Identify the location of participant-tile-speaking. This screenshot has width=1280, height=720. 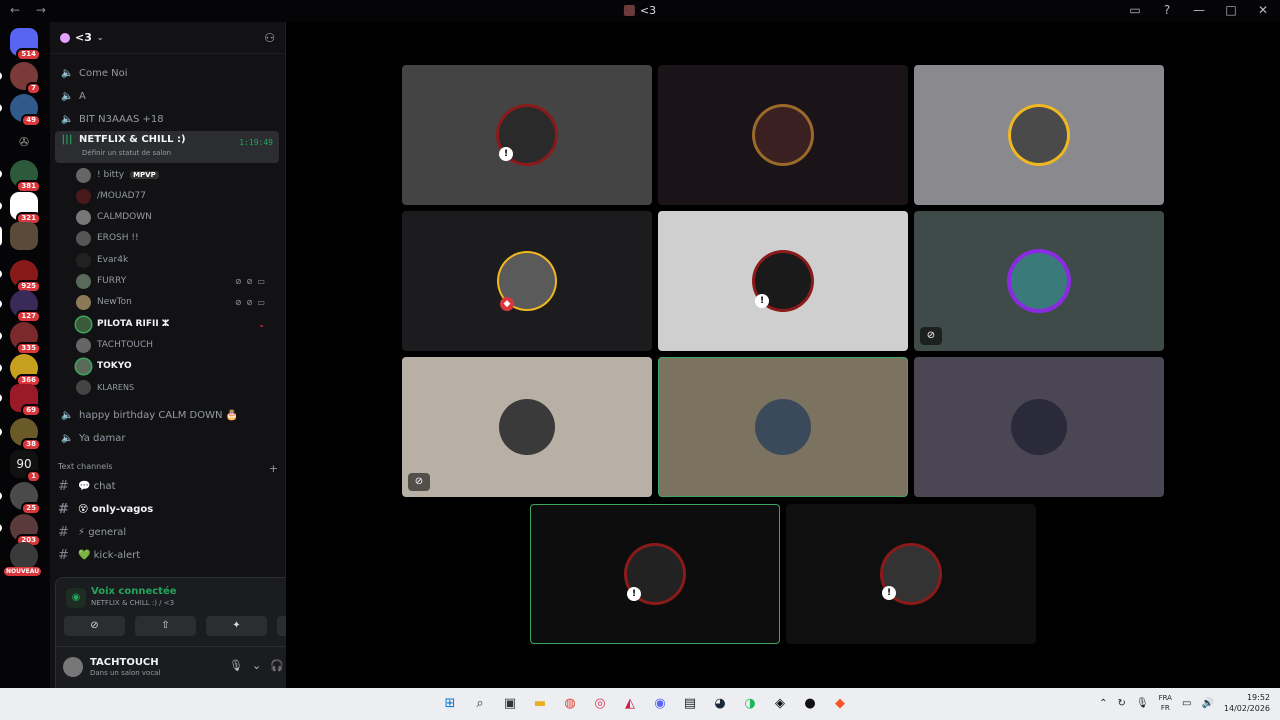
(783, 427).